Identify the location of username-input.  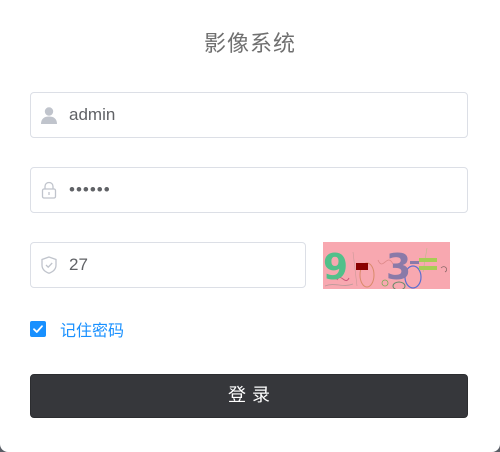
(264, 115).